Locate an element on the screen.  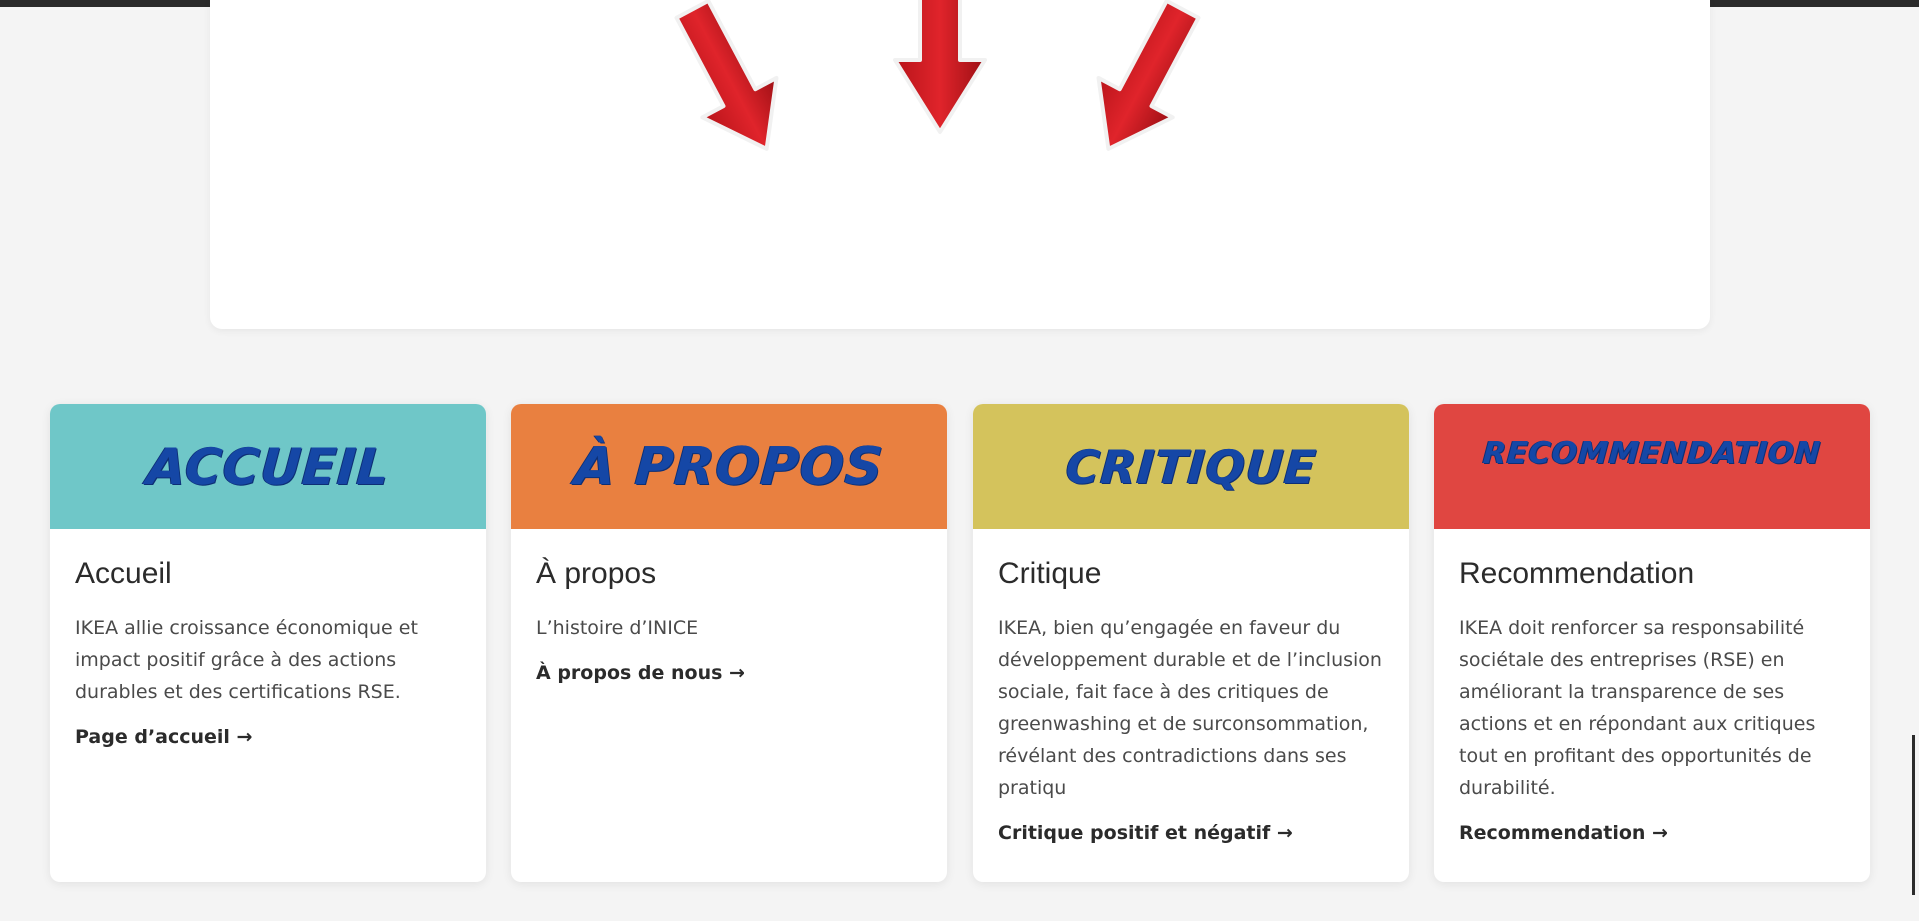
hero-arrows-illustration is located at coordinates (937, 75).